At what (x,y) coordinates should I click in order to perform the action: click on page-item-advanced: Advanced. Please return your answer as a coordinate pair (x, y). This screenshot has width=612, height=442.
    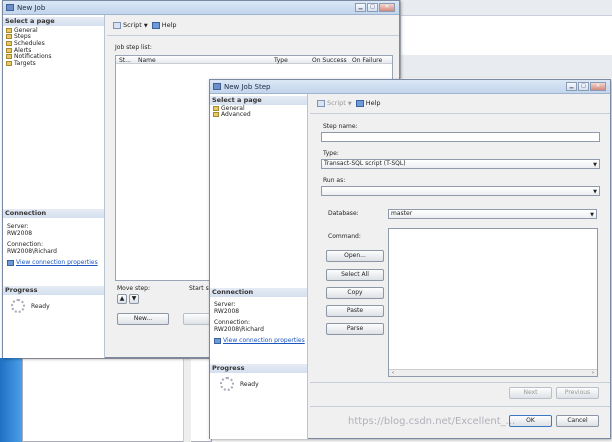
    Looking at the image, I should click on (232, 114).